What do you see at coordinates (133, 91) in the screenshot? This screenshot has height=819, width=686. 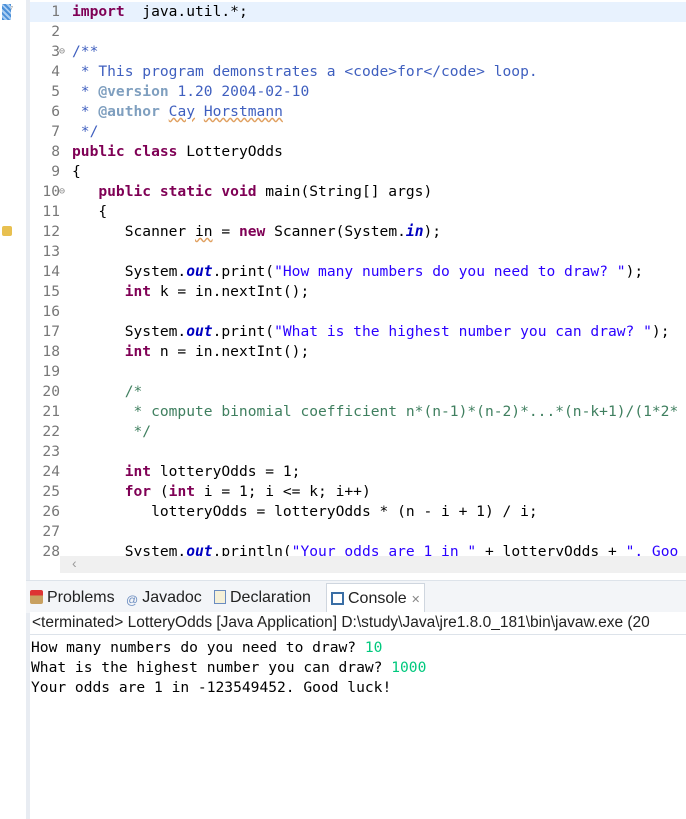 I see `code-token: @version` at bounding box center [133, 91].